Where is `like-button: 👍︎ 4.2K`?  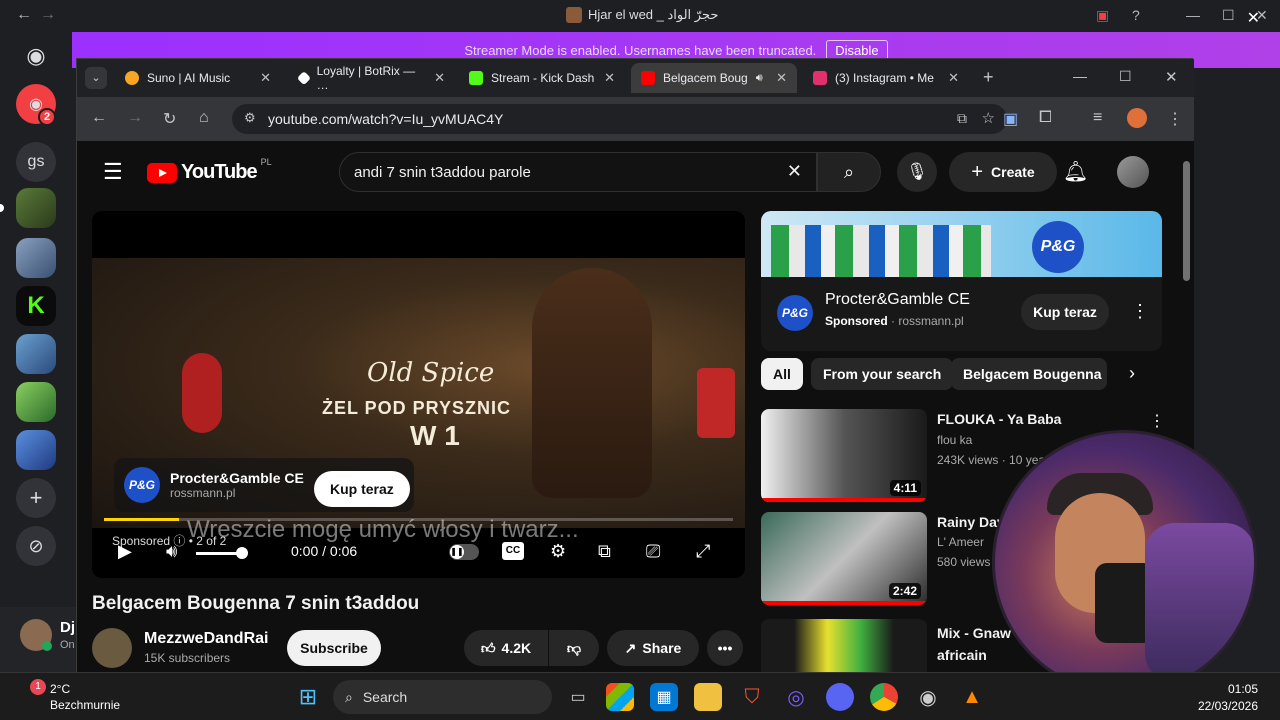
like-button: 👍︎ 4.2K is located at coordinates (506, 648).